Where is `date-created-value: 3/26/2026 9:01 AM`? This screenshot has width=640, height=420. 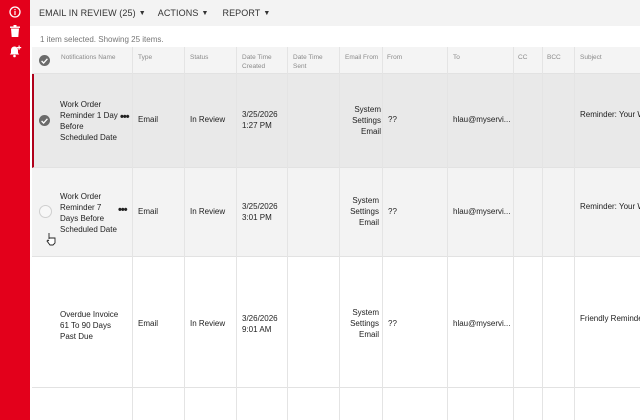 date-created-value: 3/26/2026 9:01 AM is located at coordinates (260, 324).